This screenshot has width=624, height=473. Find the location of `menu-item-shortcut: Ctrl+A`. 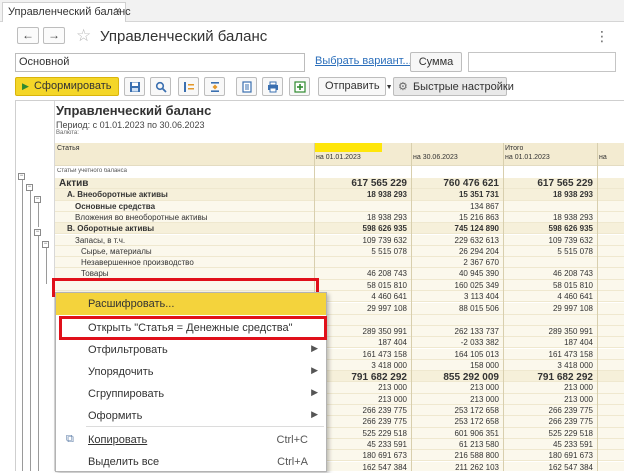

menu-item-shortcut: Ctrl+A is located at coordinates (292, 462).